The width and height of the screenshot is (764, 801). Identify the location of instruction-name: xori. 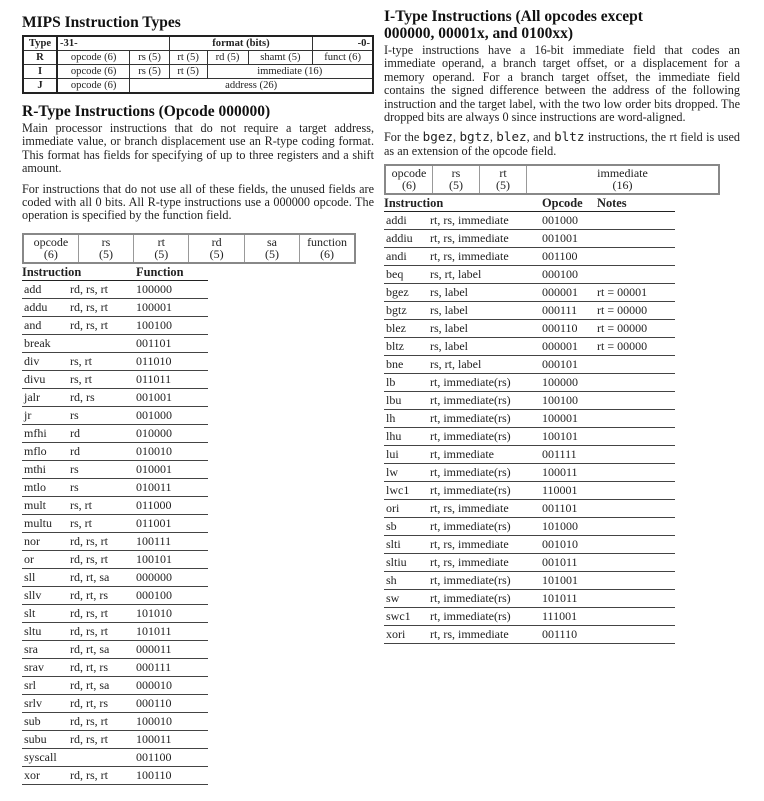
(407, 635).